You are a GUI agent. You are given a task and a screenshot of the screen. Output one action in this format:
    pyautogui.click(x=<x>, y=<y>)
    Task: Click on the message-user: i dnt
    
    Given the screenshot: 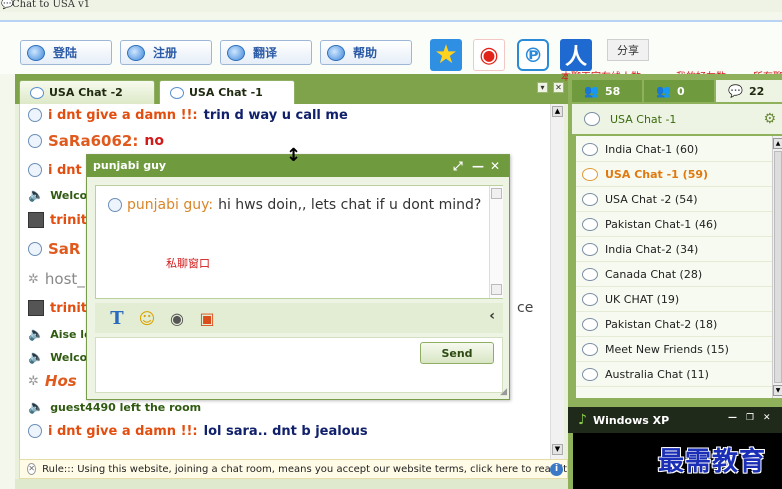 What is the action you would take?
    pyautogui.click(x=65, y=170)
    